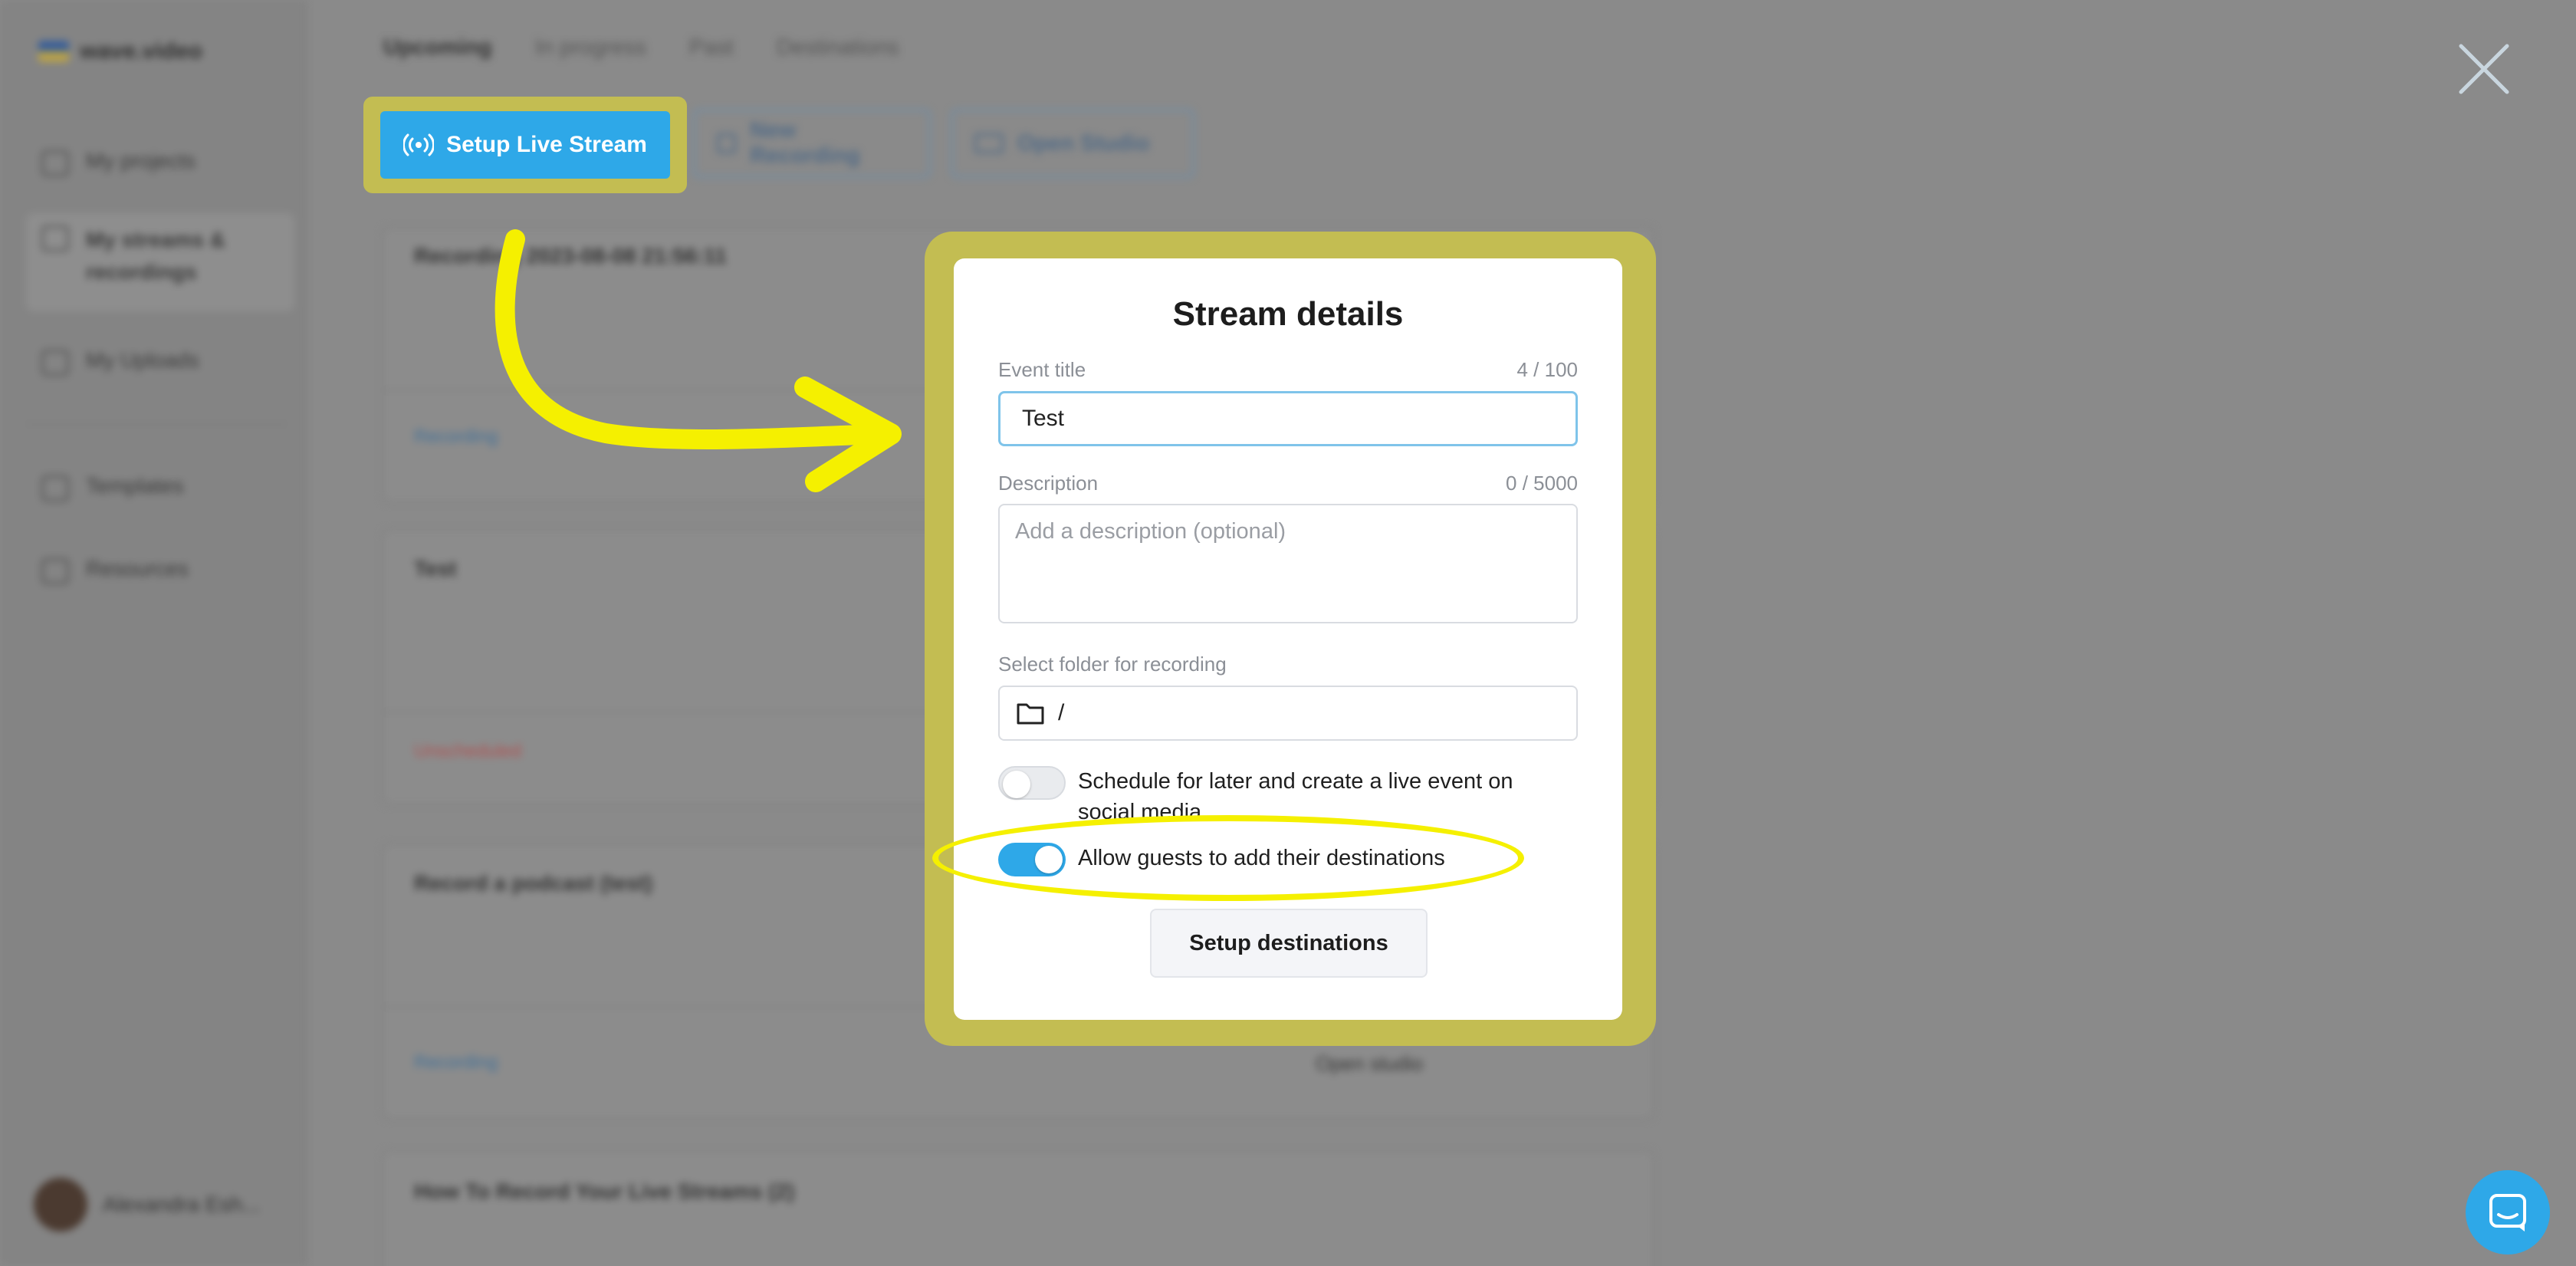 The height and width of the screenshot is (1266, 2576). I want to click on chat-icon, so click(2507, 1212).